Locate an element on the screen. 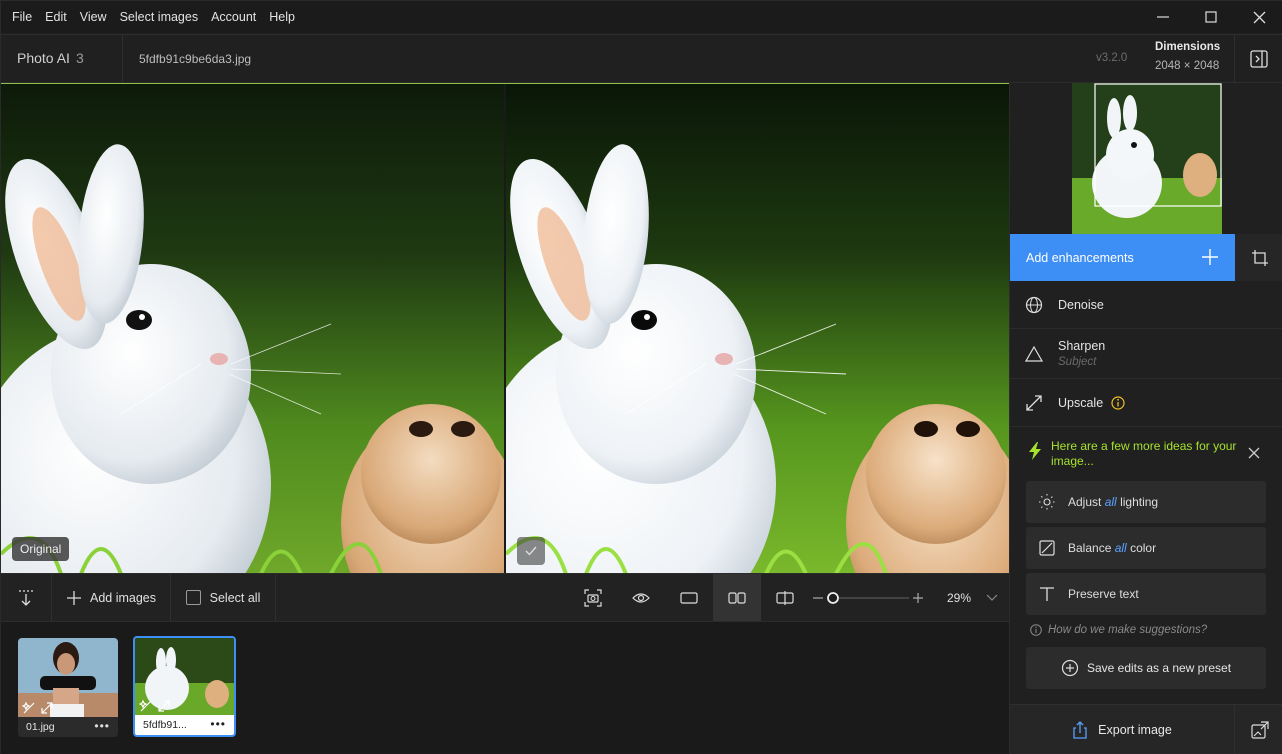 The image size is (1282, 754). enhancement-denoise: Denoise is located at coordinates (1146, 305).